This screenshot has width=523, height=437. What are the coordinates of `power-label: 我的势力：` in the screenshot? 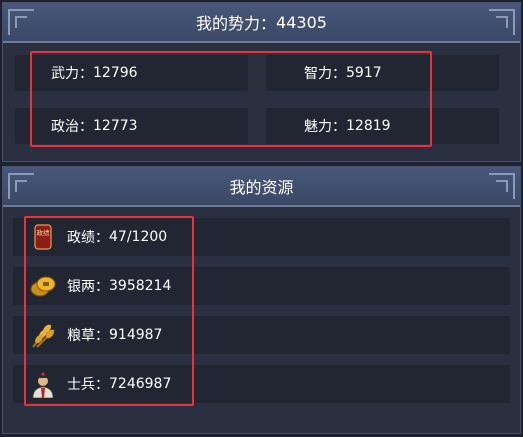 It's located at (236, 23).